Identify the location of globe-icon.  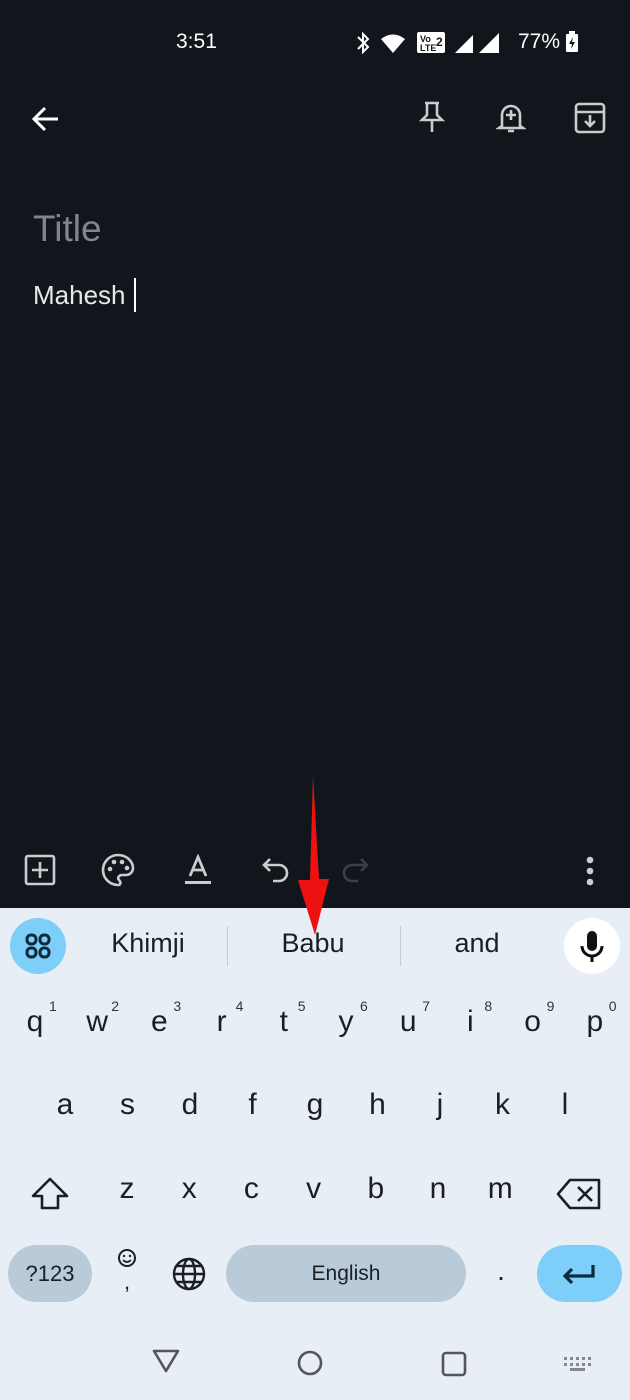
(189, 1274).